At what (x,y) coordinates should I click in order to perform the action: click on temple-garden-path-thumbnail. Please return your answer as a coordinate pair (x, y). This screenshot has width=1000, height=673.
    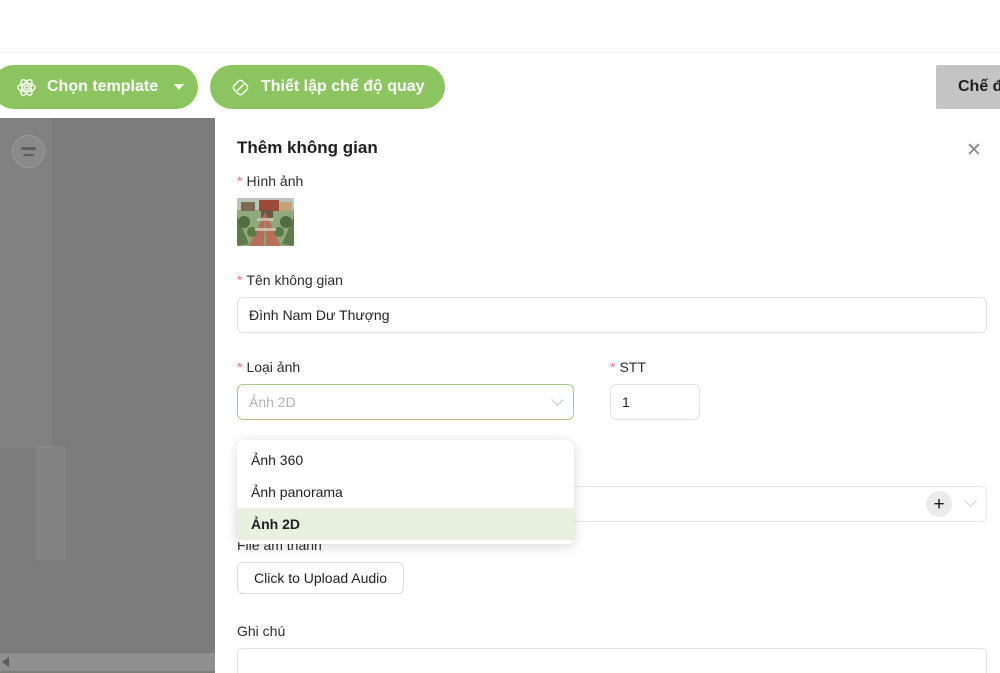
    Looking at the image, I should click on (265, 222).